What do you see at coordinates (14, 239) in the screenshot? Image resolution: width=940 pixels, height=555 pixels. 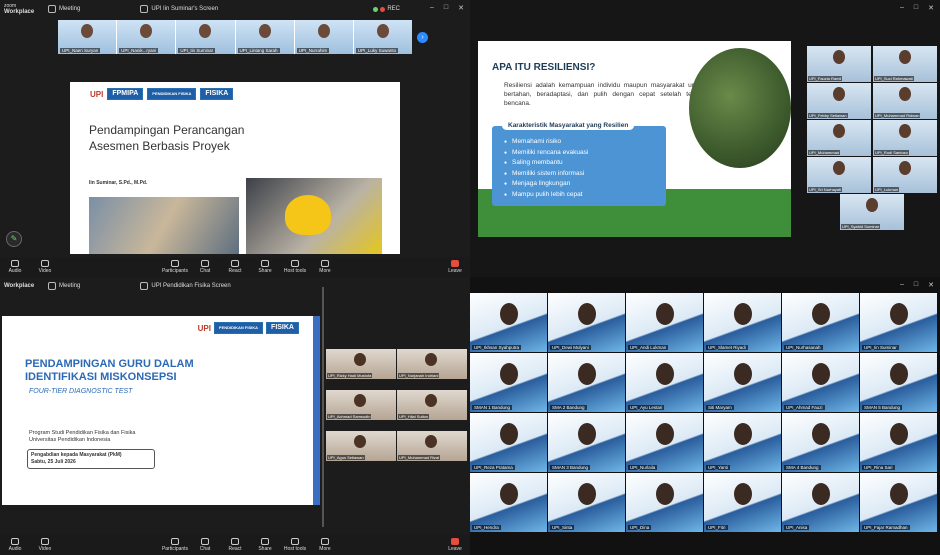 I see `annotate-pen-icon: ✎` at bounding box center [14, 239].